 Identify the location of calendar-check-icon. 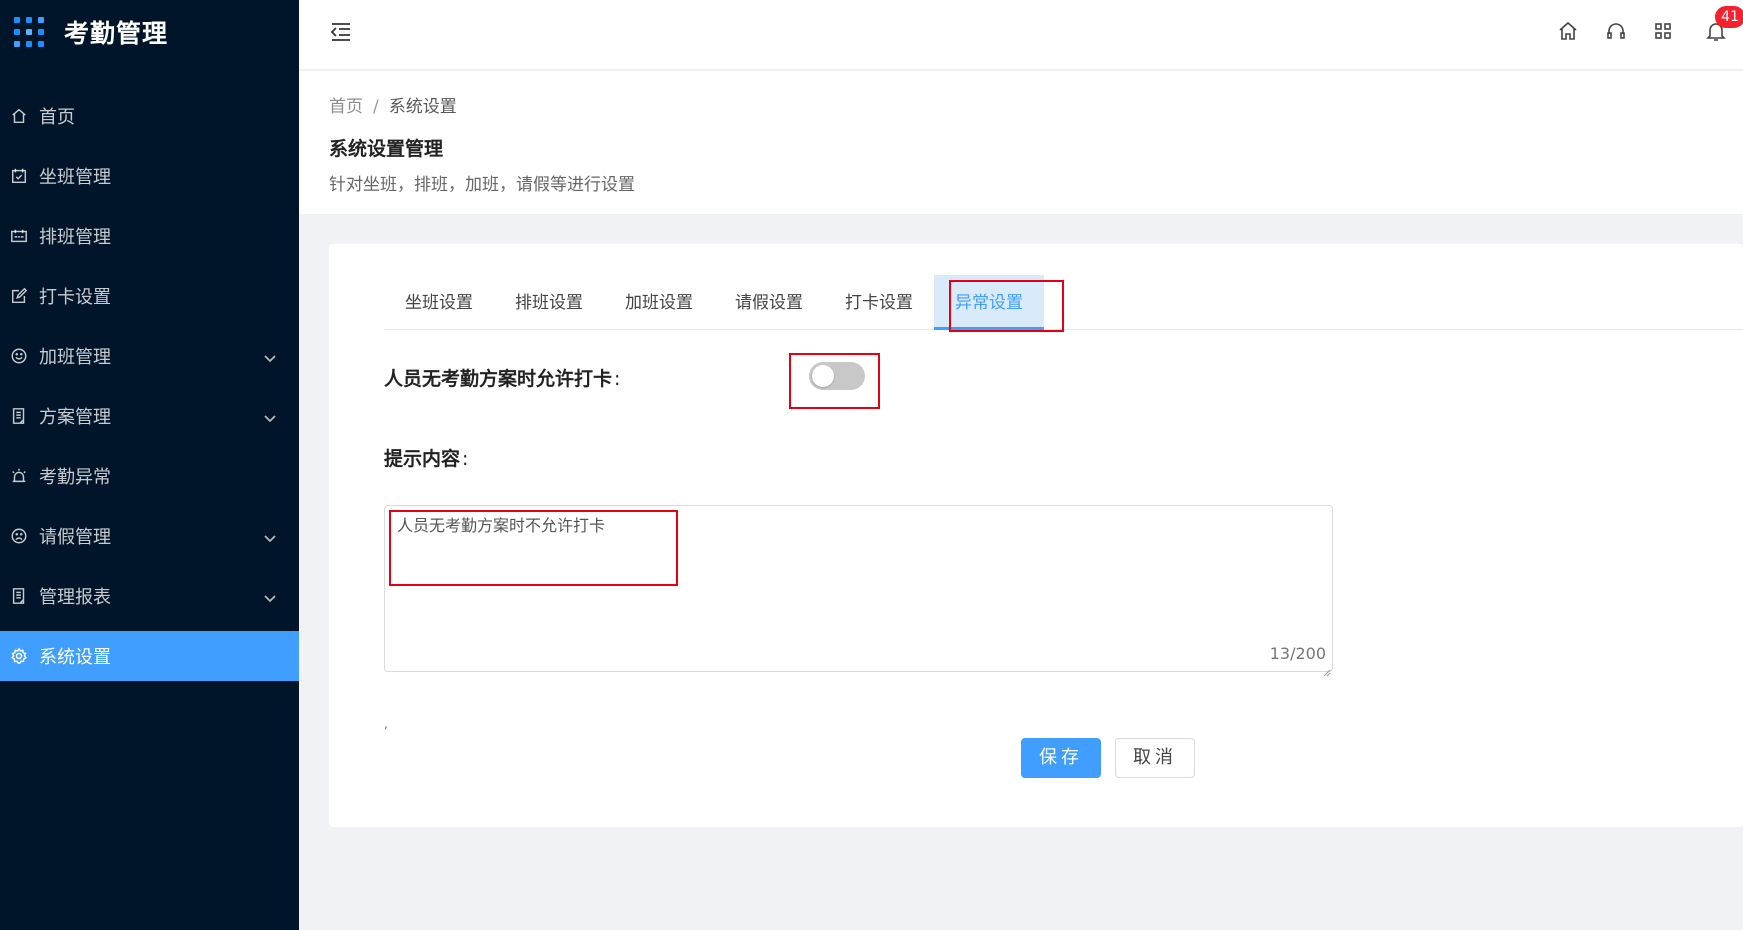
(19, 176).